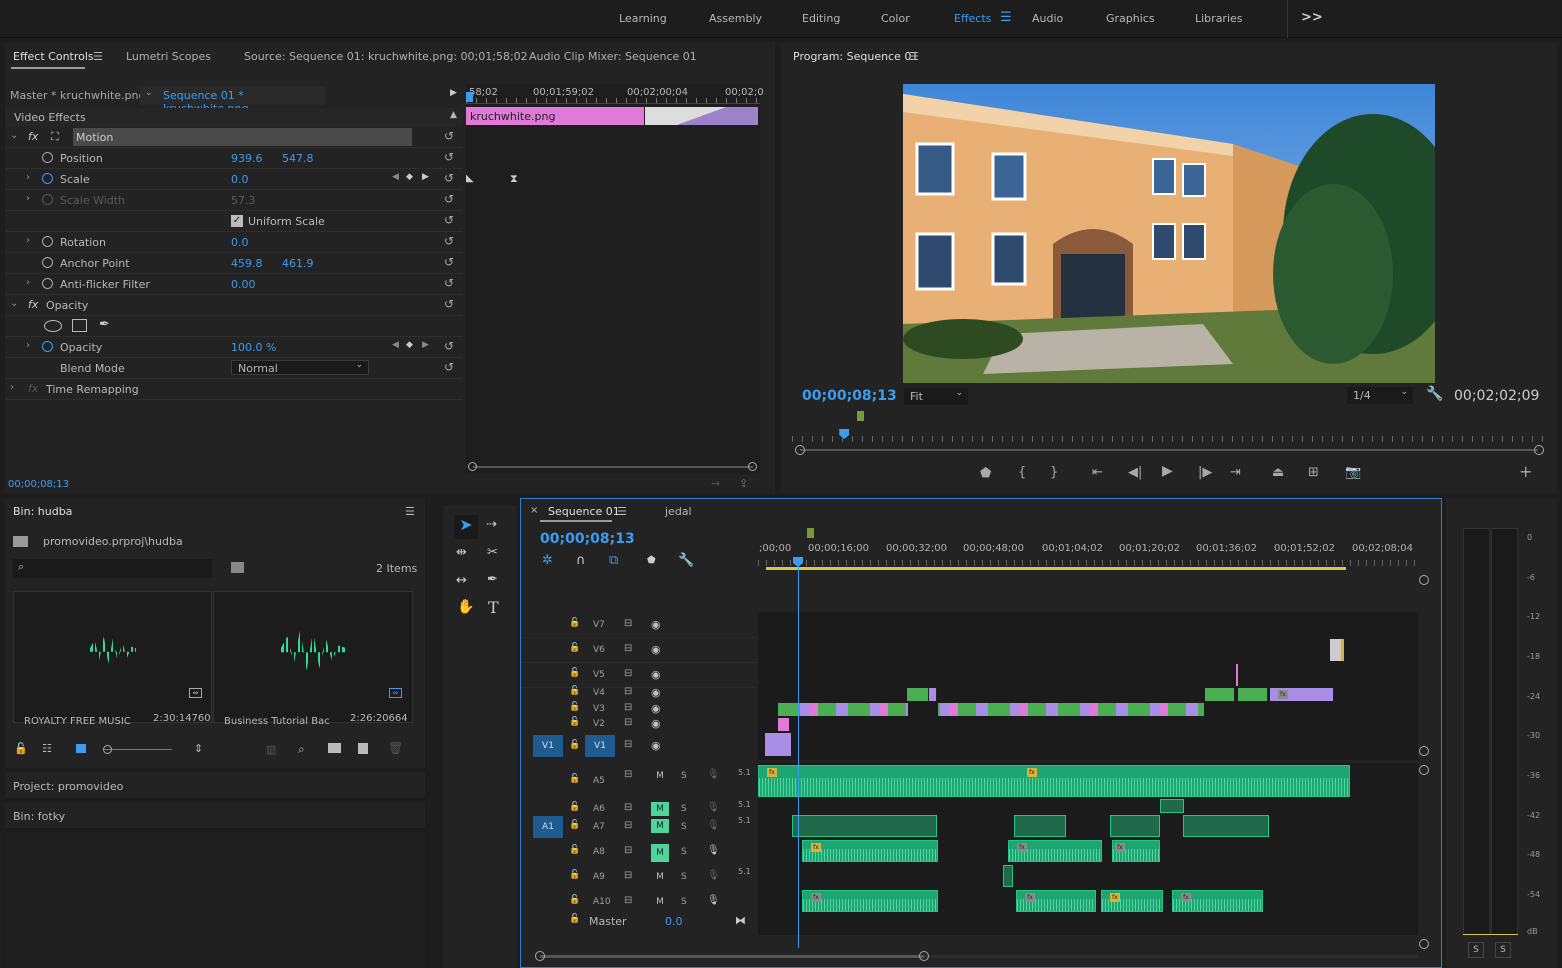 The image size is (1562, 968). What do you see at coordinates (651, 560) in the screenshot?
I see `add-marker-icon: ⬟` at bounding box center [651, 560].